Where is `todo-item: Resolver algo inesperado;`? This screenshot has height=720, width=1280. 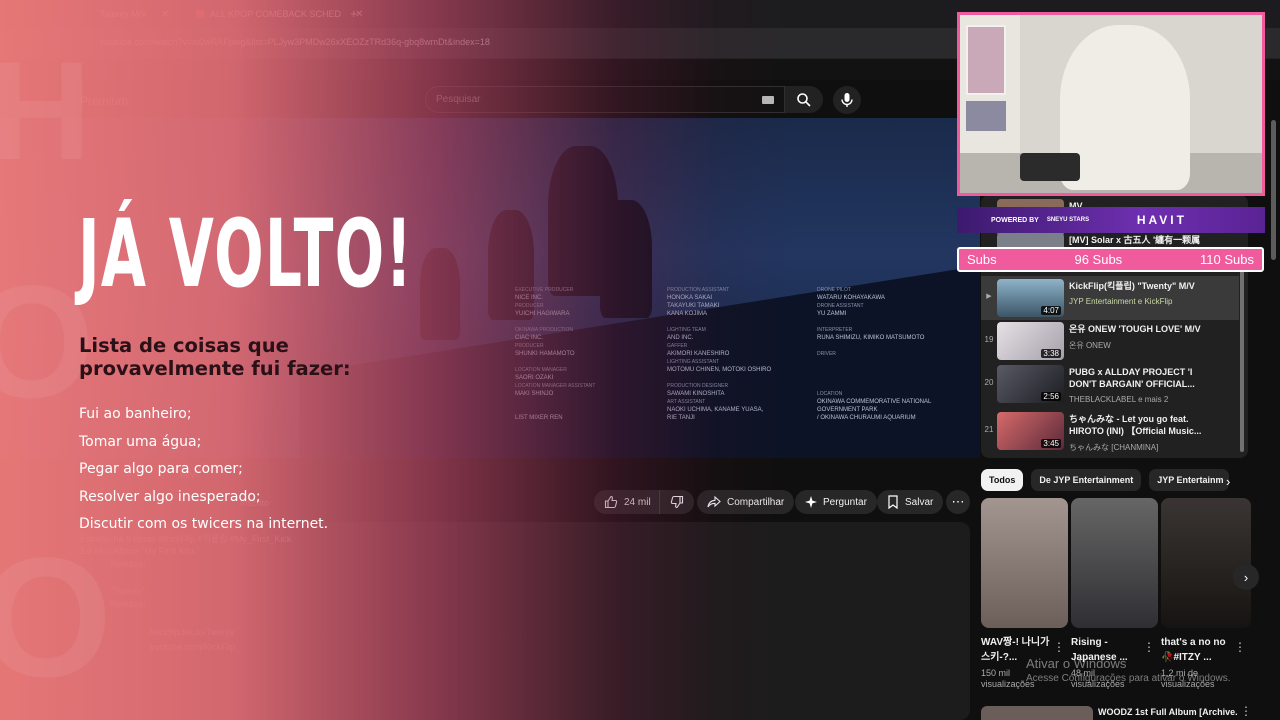
todo-item: Resolver algo inesperado; is located at coordinates (170, 497).